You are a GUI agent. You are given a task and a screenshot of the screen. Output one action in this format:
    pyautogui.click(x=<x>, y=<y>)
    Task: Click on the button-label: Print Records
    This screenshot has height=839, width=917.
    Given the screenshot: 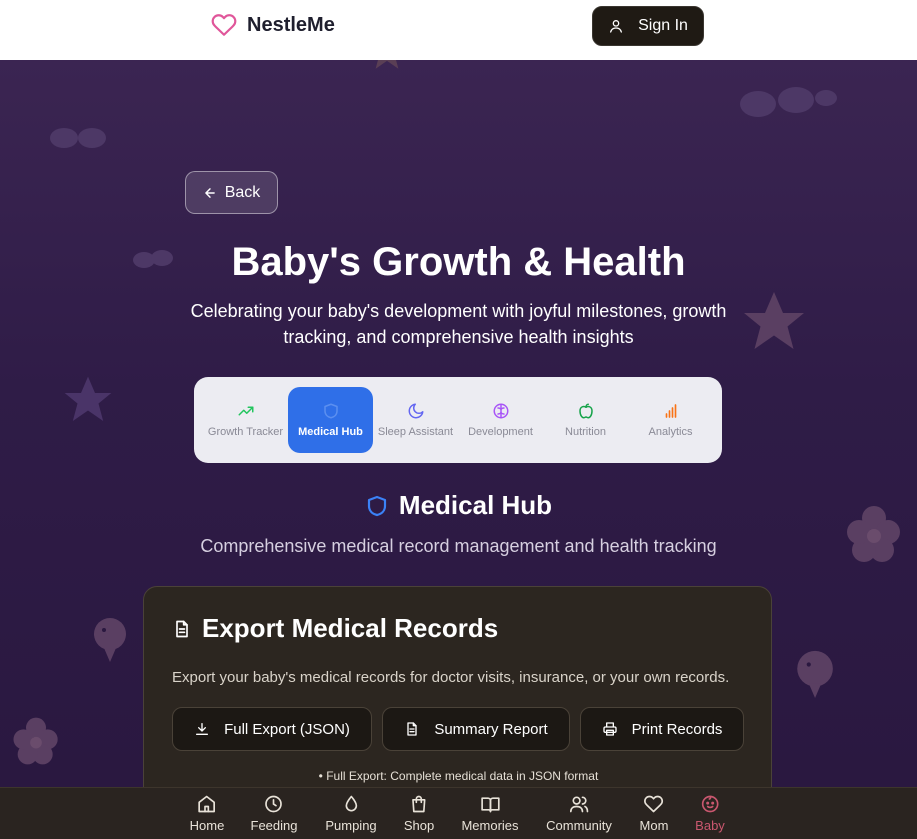 What is the action you would take?
    pyautogui.click(x=677, y=729)
    